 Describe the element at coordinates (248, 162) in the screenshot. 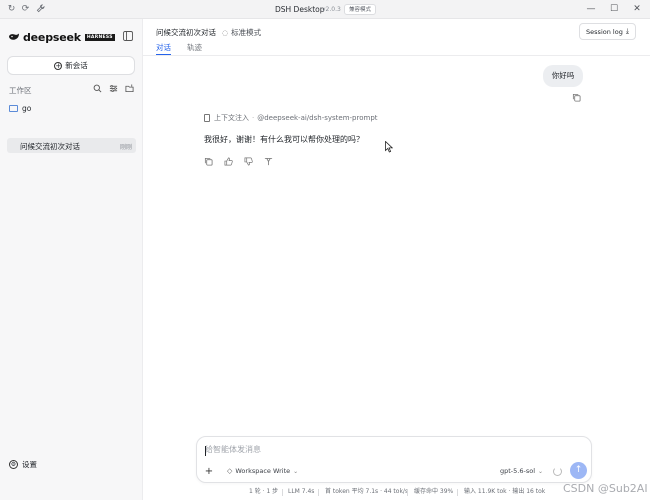

I see `thumbs-down-icon` at that location.